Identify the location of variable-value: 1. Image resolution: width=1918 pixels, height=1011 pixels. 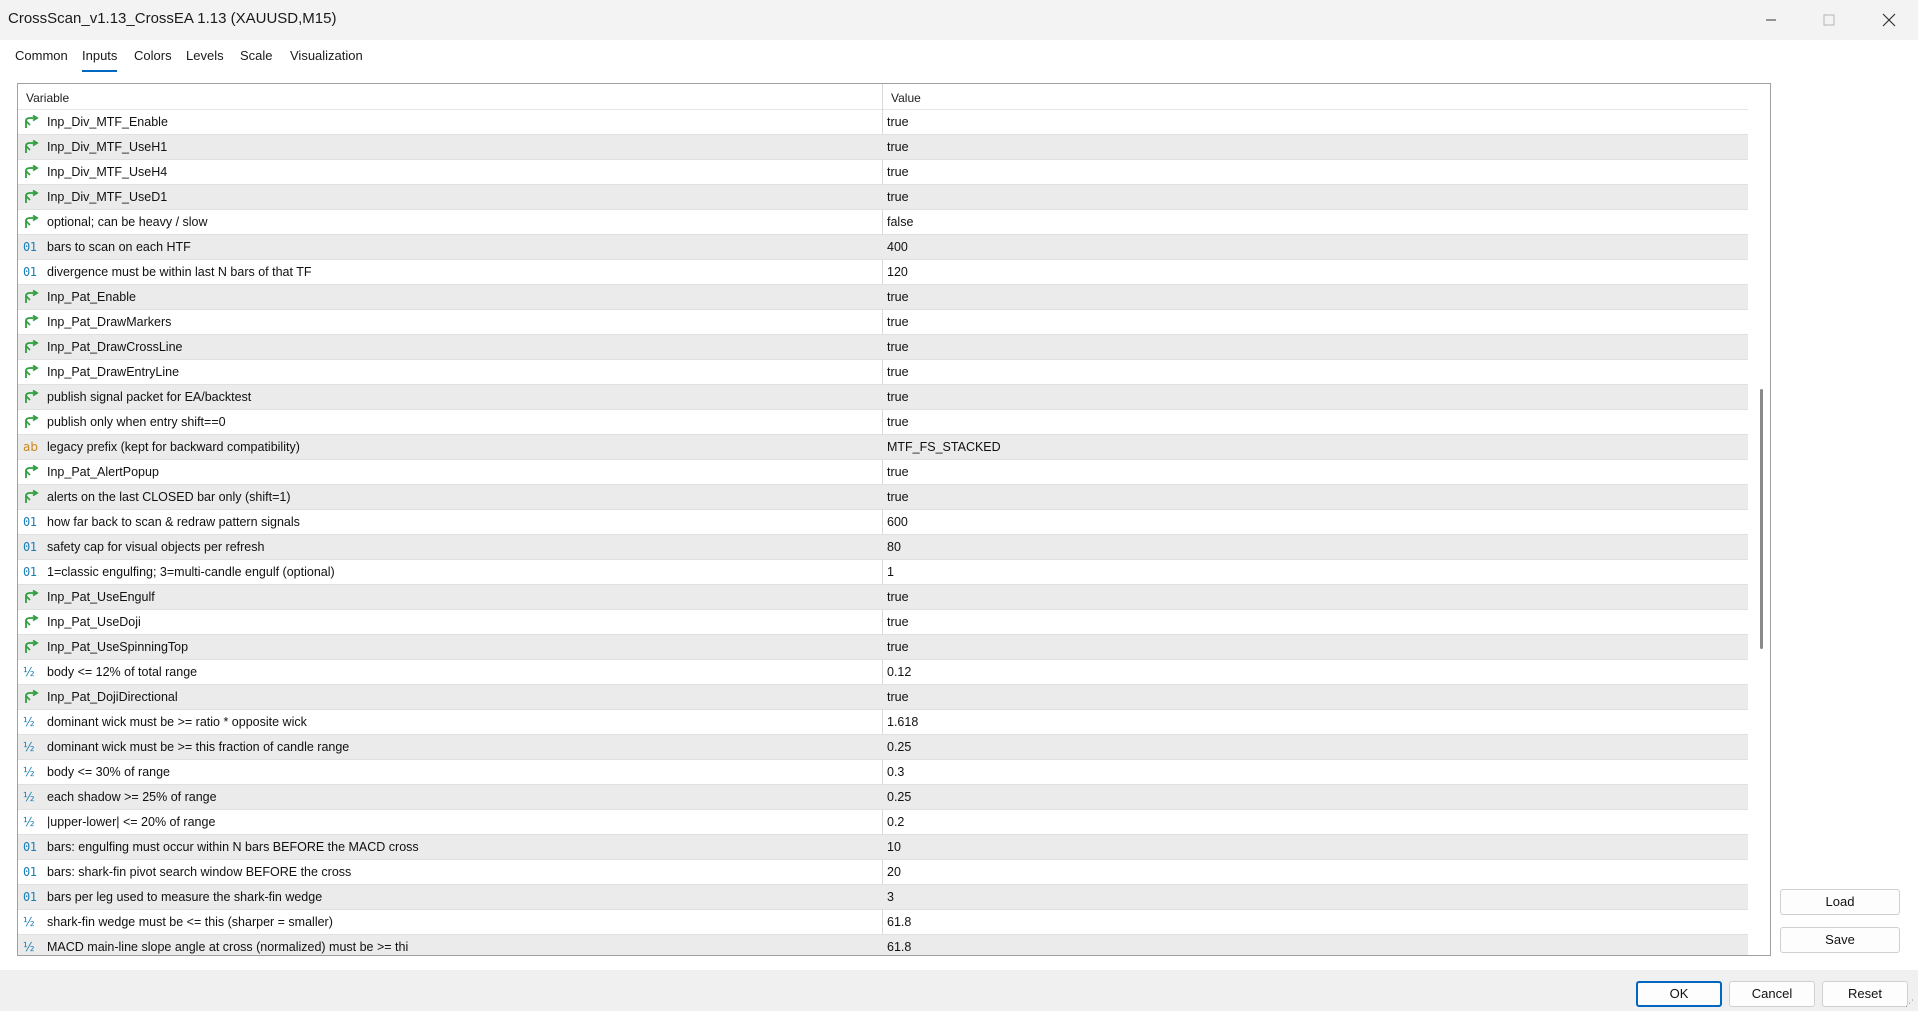
(890, 572).